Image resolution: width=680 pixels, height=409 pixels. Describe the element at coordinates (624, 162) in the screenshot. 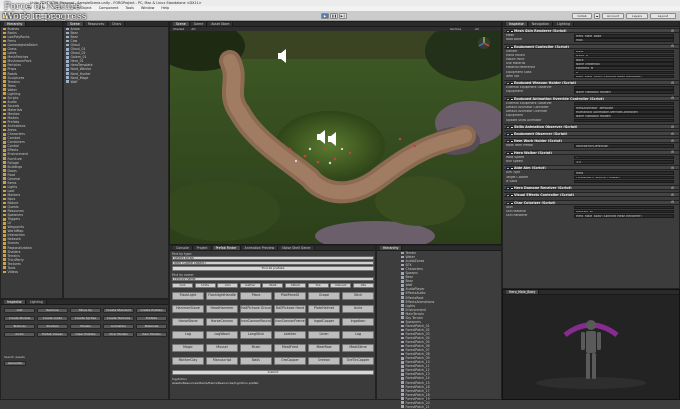

I see `field-value: 3.5` at that location.